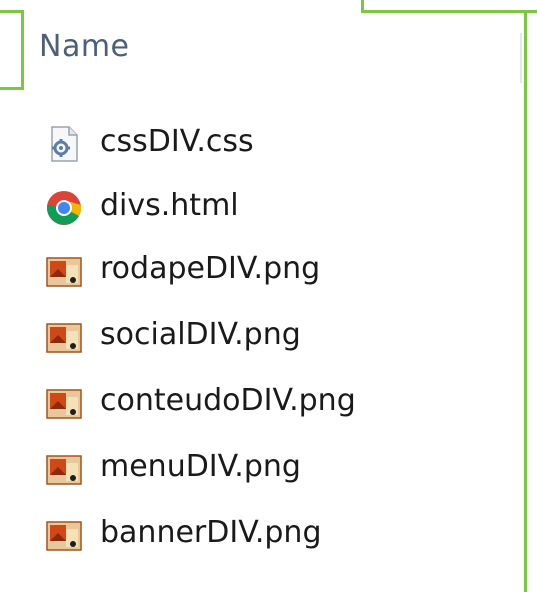  I want to click on file-row-conteudoDIV: conteudoDIV.png, so click(274, 405).